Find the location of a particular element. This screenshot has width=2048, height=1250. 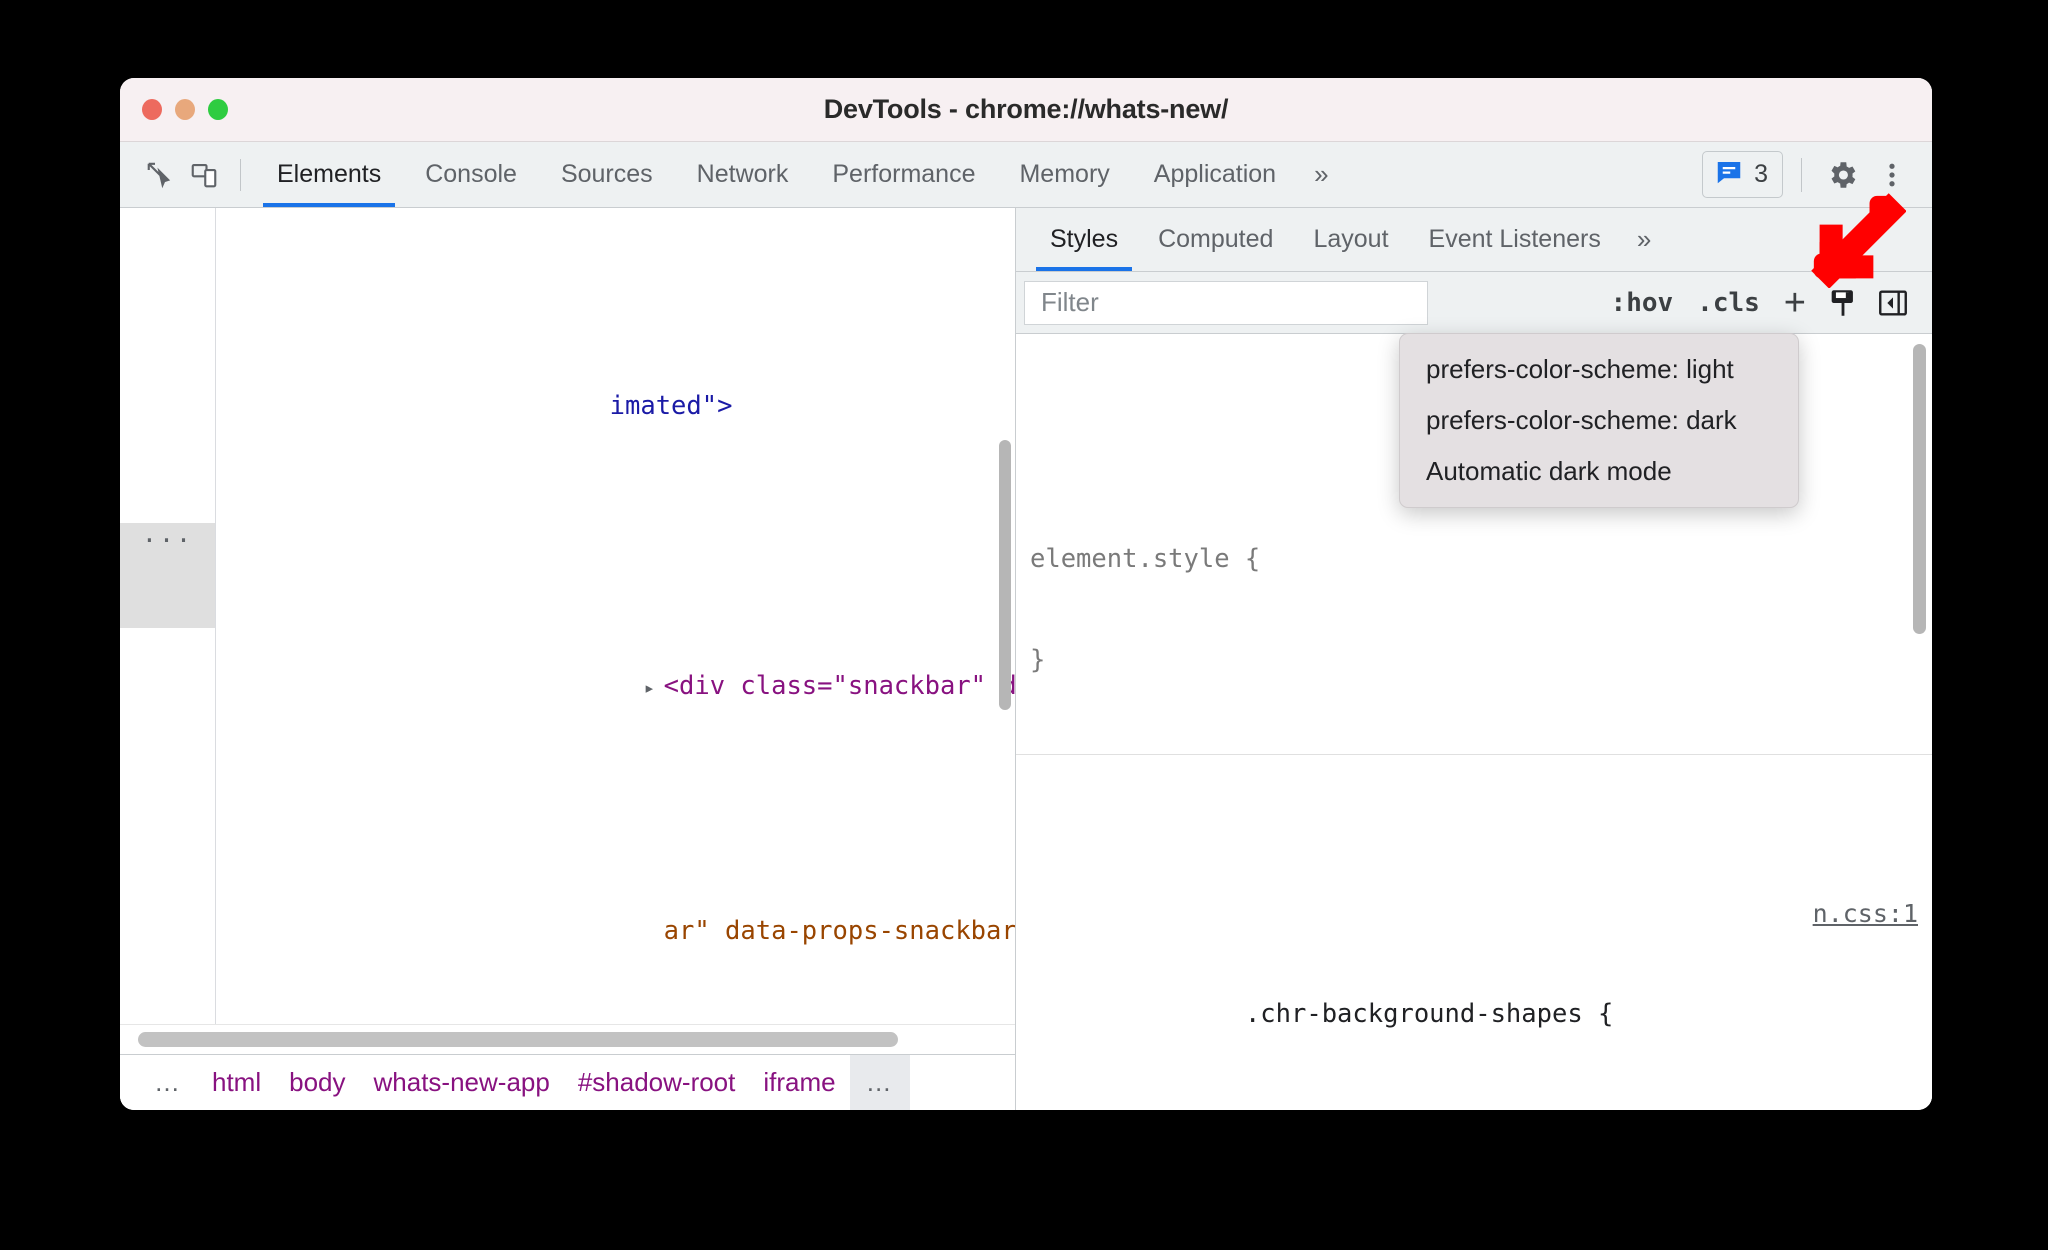

tab-network-label: Network is located at coordinates (742, 174).